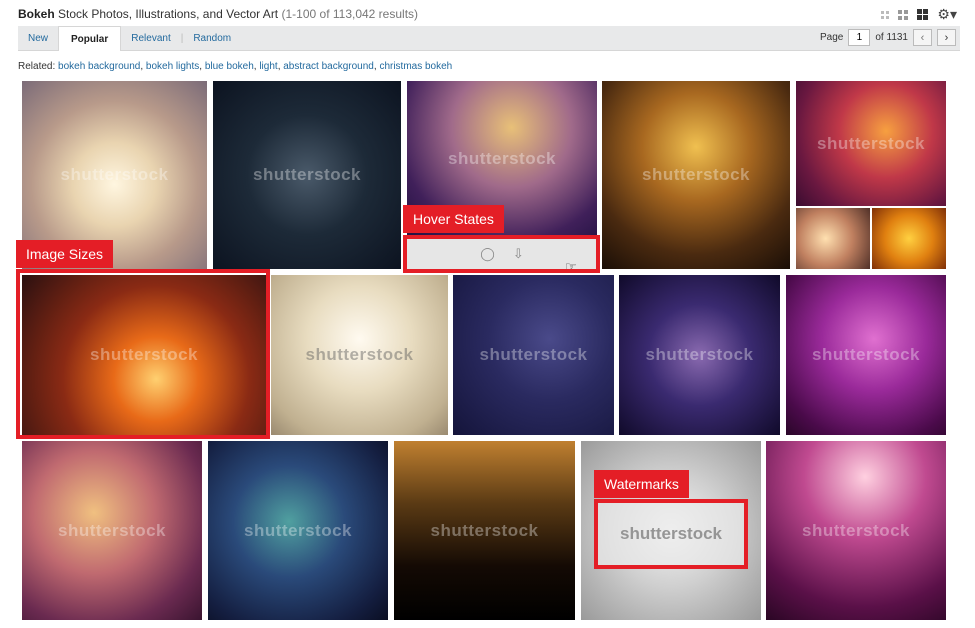 Image resolution: width=975 pixels, height=628 pixels. What do you see at coordinates (212, 38) in the screenshot?
I see `tab-random: Random` at bounding box center [212, 38].